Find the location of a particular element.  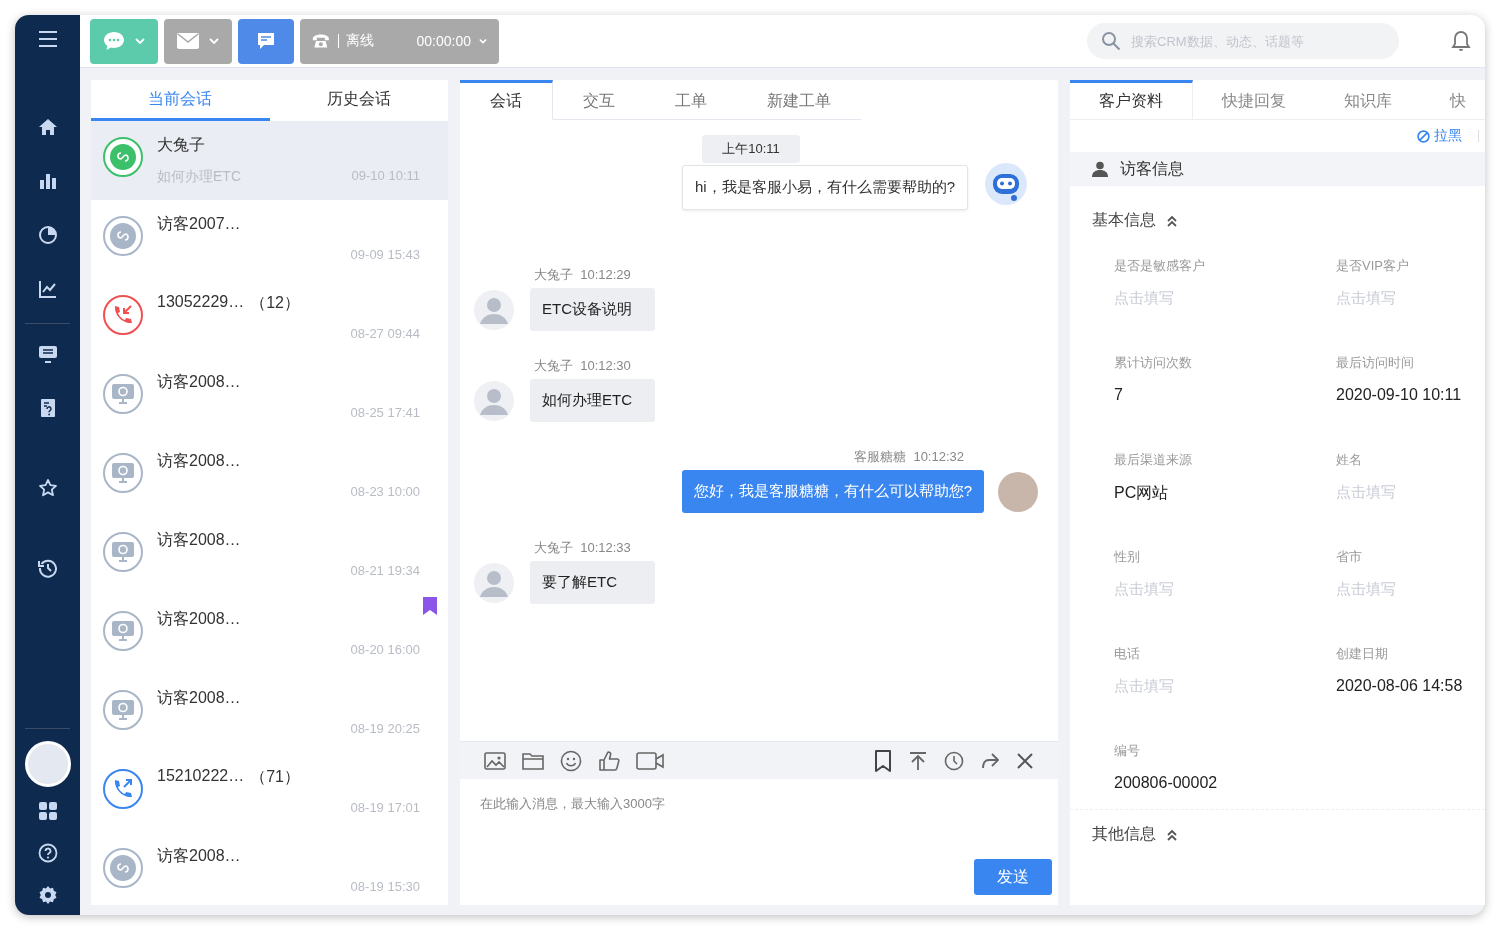

field-value: 2020-08-06 14:58 is located at coordinates (1399, 686).